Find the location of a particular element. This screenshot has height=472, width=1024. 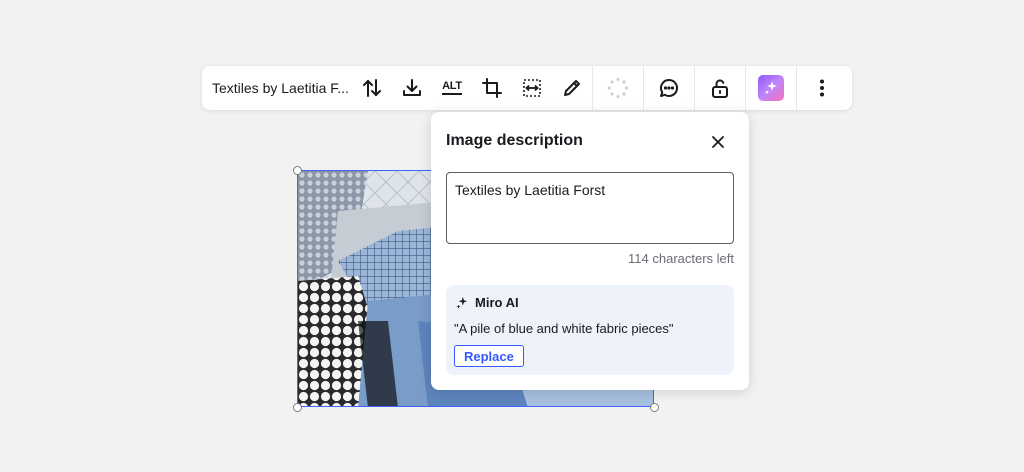

ai-assist-button is located at coordinates (771, 88).